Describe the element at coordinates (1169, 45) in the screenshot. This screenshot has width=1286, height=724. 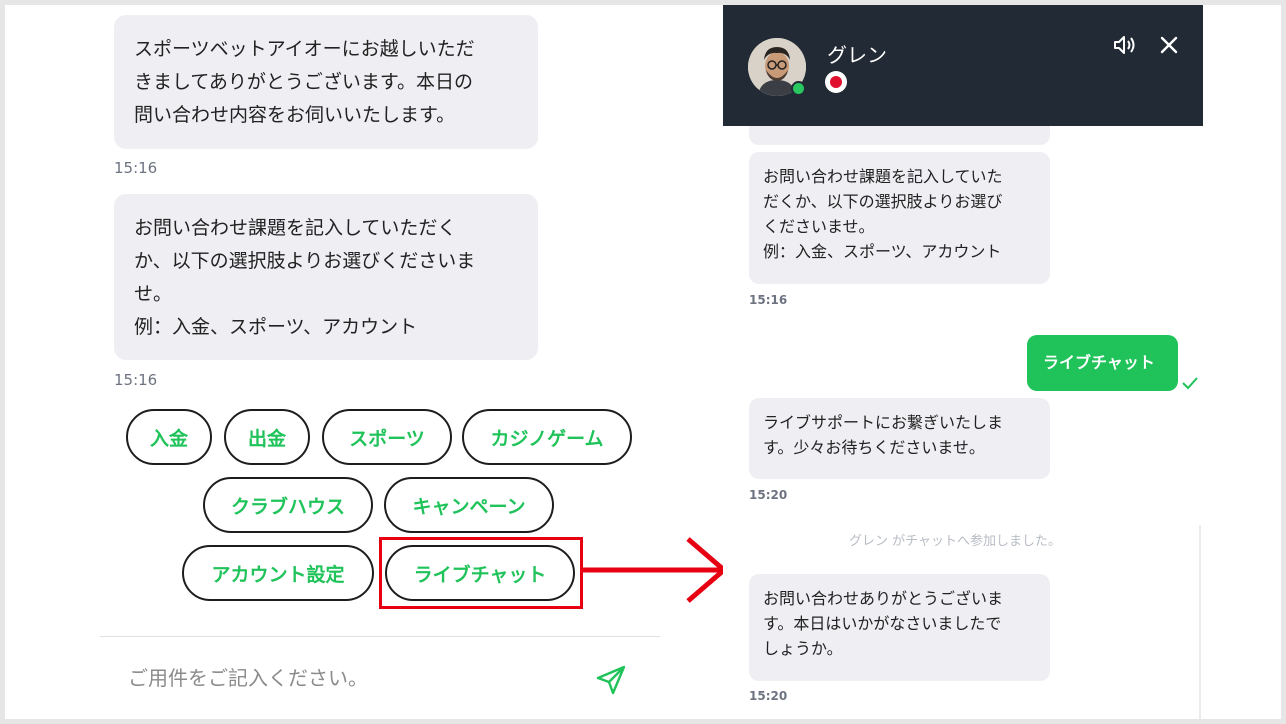
I see `close-icon` at that location.